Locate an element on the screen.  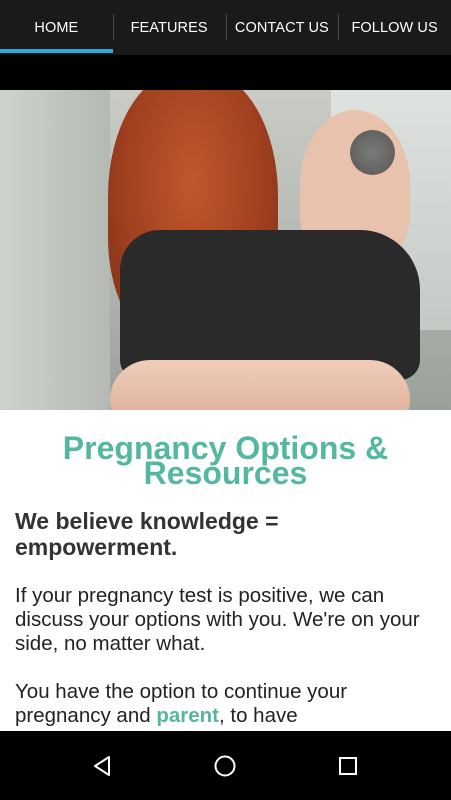
tab-features-label: FEATURES is located at coordinates (169, 27).